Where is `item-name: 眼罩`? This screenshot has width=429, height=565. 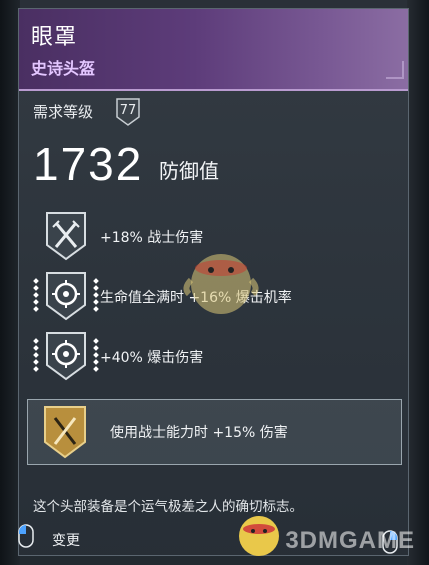
item-name: 眼罩 is located at coordinates (54, 37).